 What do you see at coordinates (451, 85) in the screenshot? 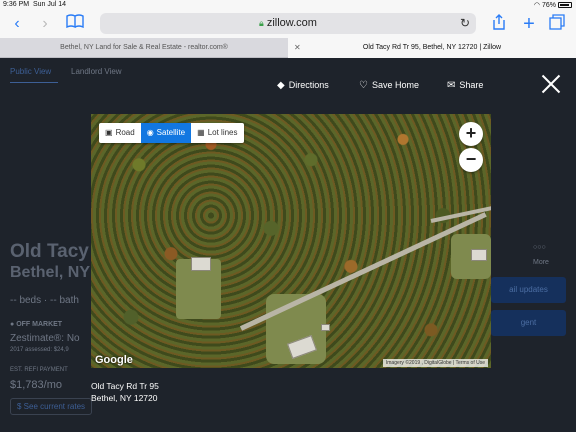
I see `mail-icon: ✉` at bounding box center [451, 85].